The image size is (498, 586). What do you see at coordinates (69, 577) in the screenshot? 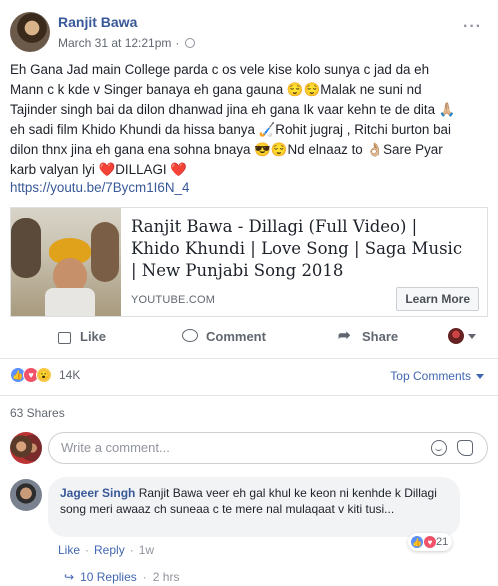
I see `reply-arrow-icon: ↪` at bounding box center [69, 577].